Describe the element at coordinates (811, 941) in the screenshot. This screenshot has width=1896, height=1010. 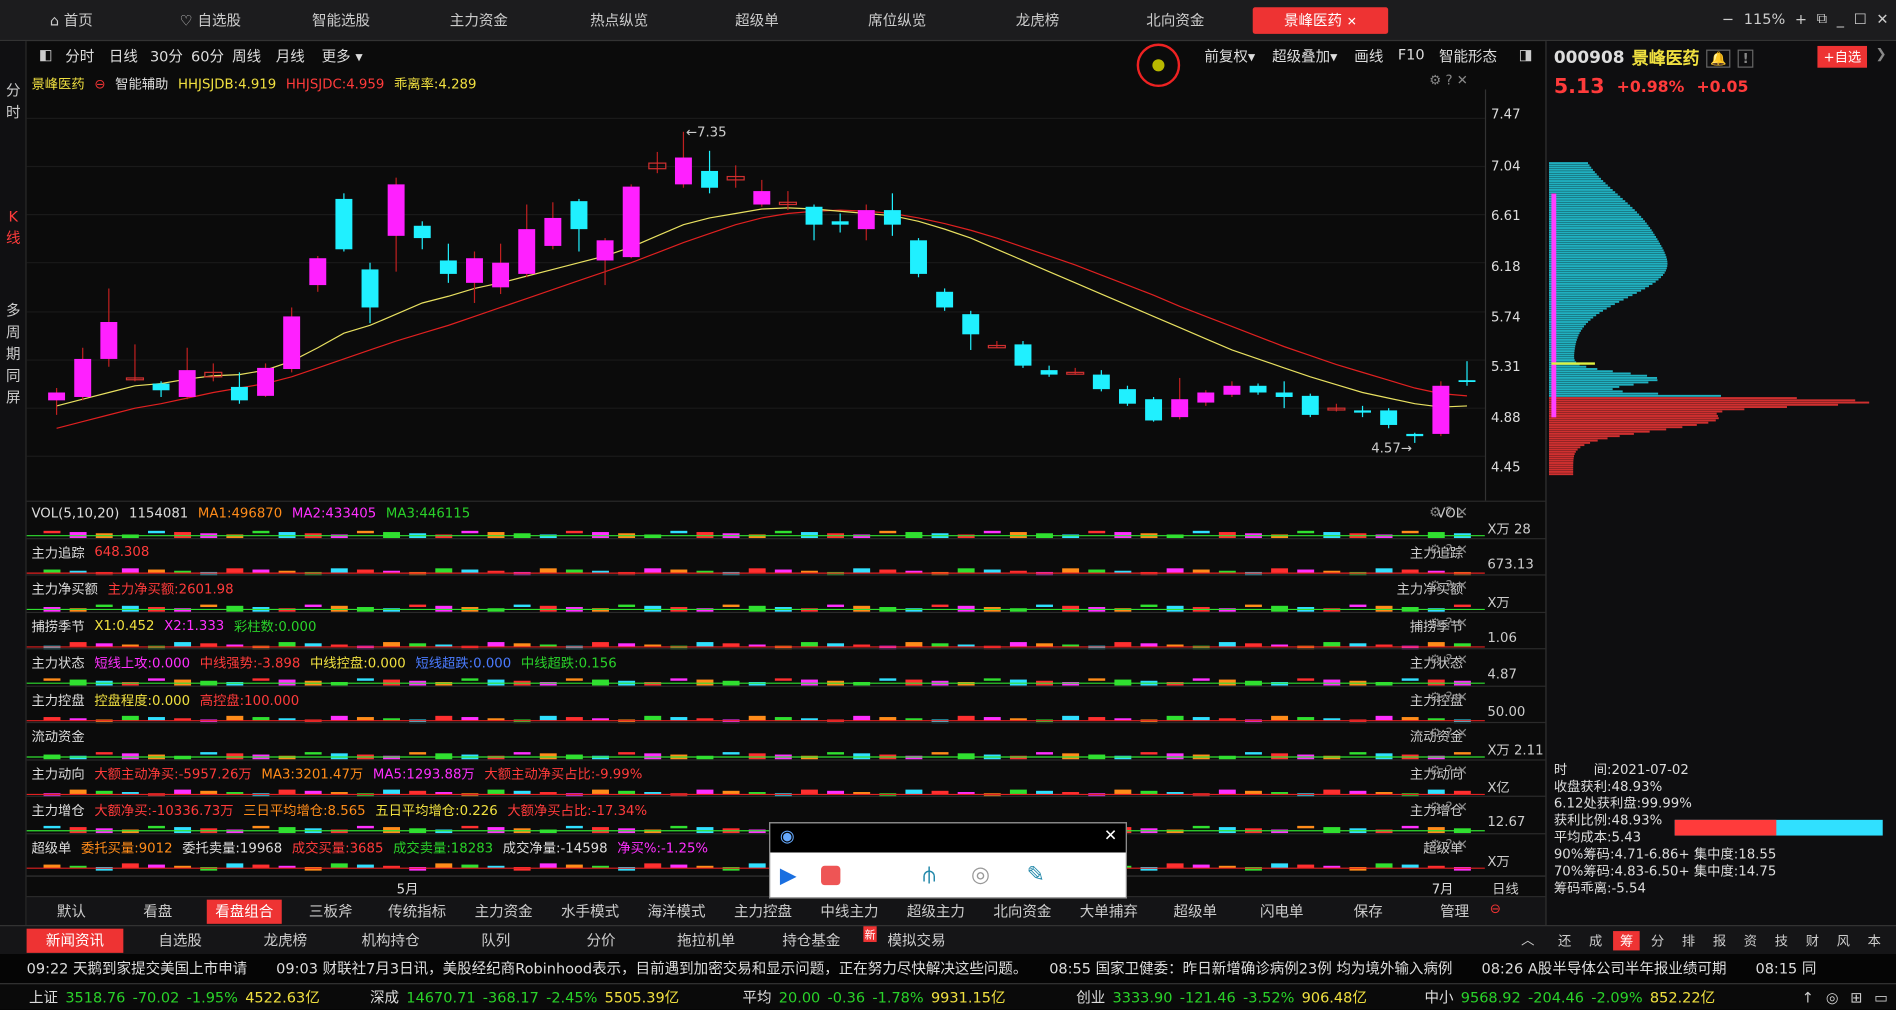
I see `news-tab: 持仓基金` at that location.